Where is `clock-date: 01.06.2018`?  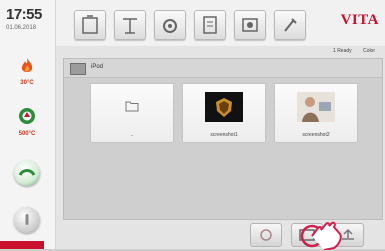 clock-date: 01.06.2018 is located at coordinates (21, 28).